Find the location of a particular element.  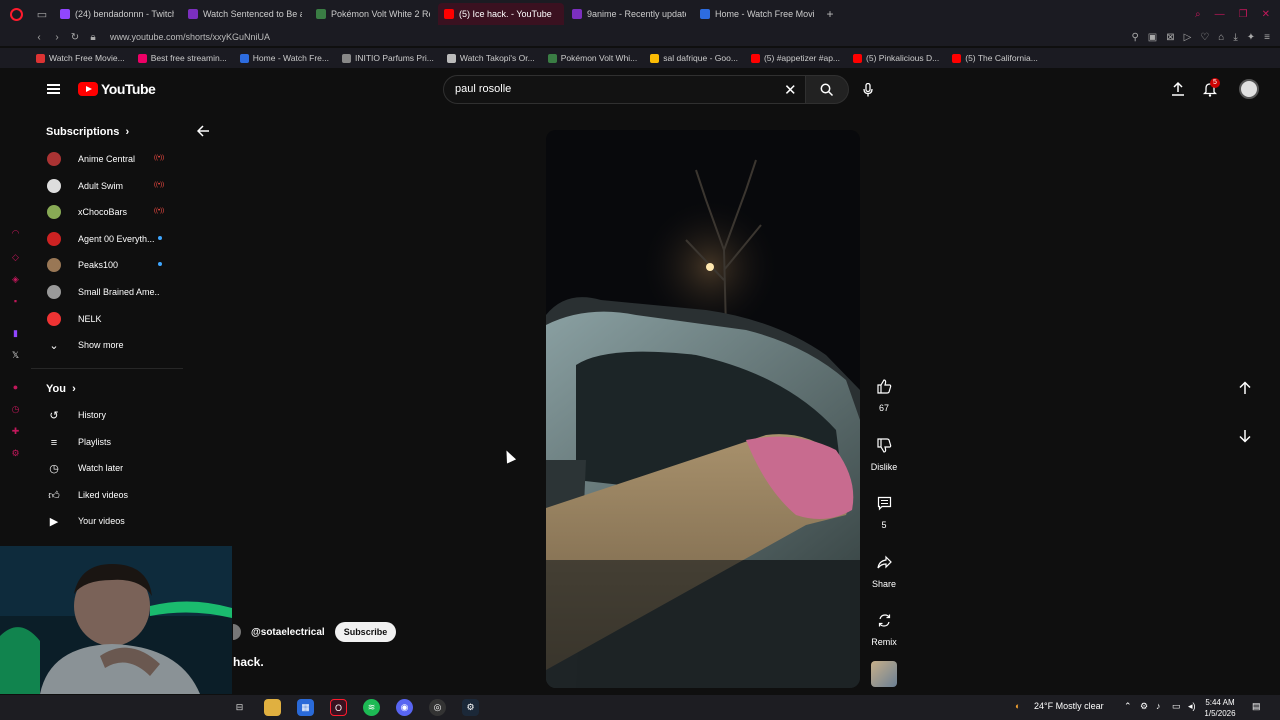

player-icon: ▷ is located at coordinates (1188, 37).